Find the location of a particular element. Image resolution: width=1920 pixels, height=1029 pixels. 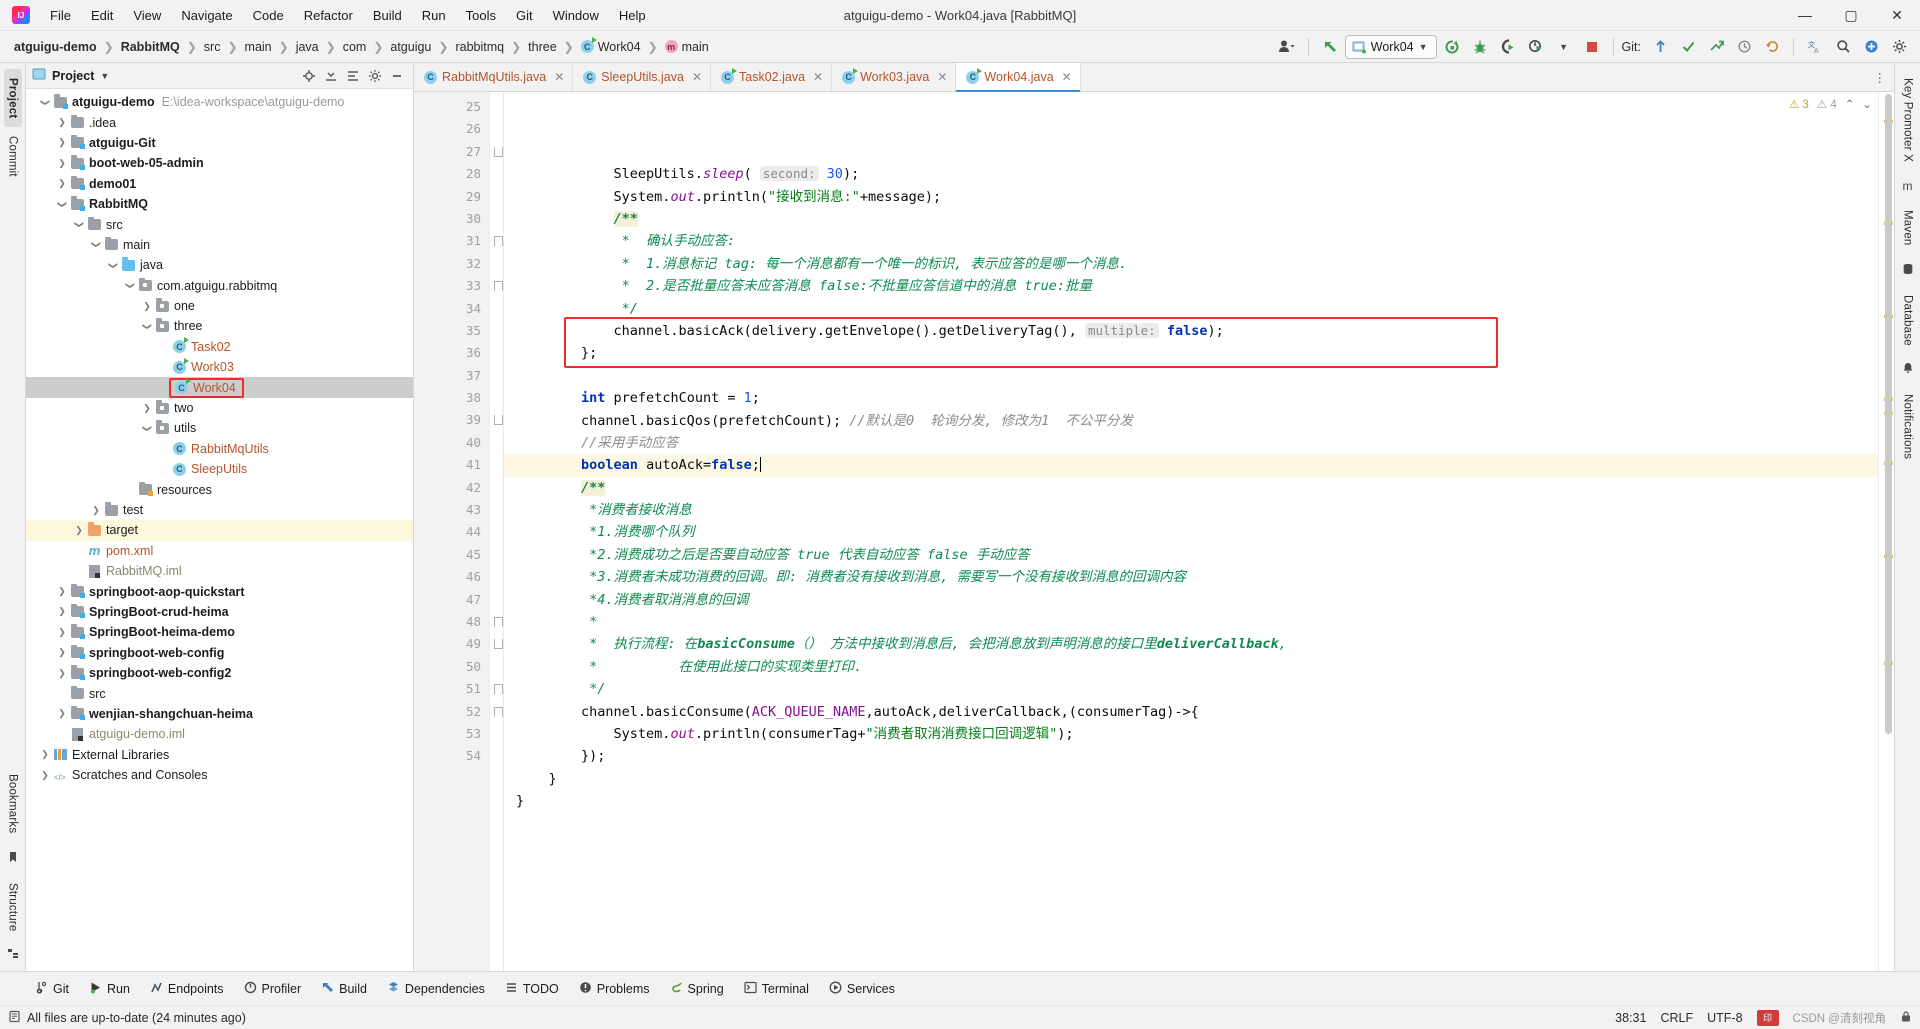

sidebar-tab-bookmarks: Bookmarks is located at coordinates (13, 803).